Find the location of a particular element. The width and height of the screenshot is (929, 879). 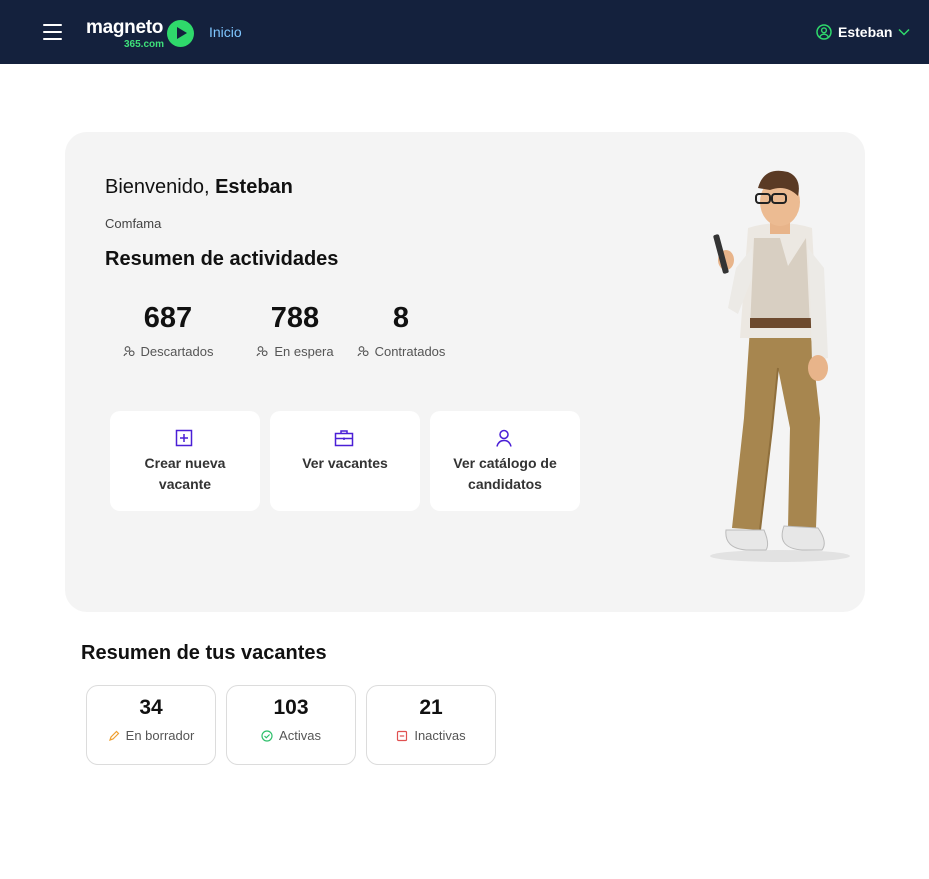

vacancy-count: 21 is located at coordinates (431, 707).